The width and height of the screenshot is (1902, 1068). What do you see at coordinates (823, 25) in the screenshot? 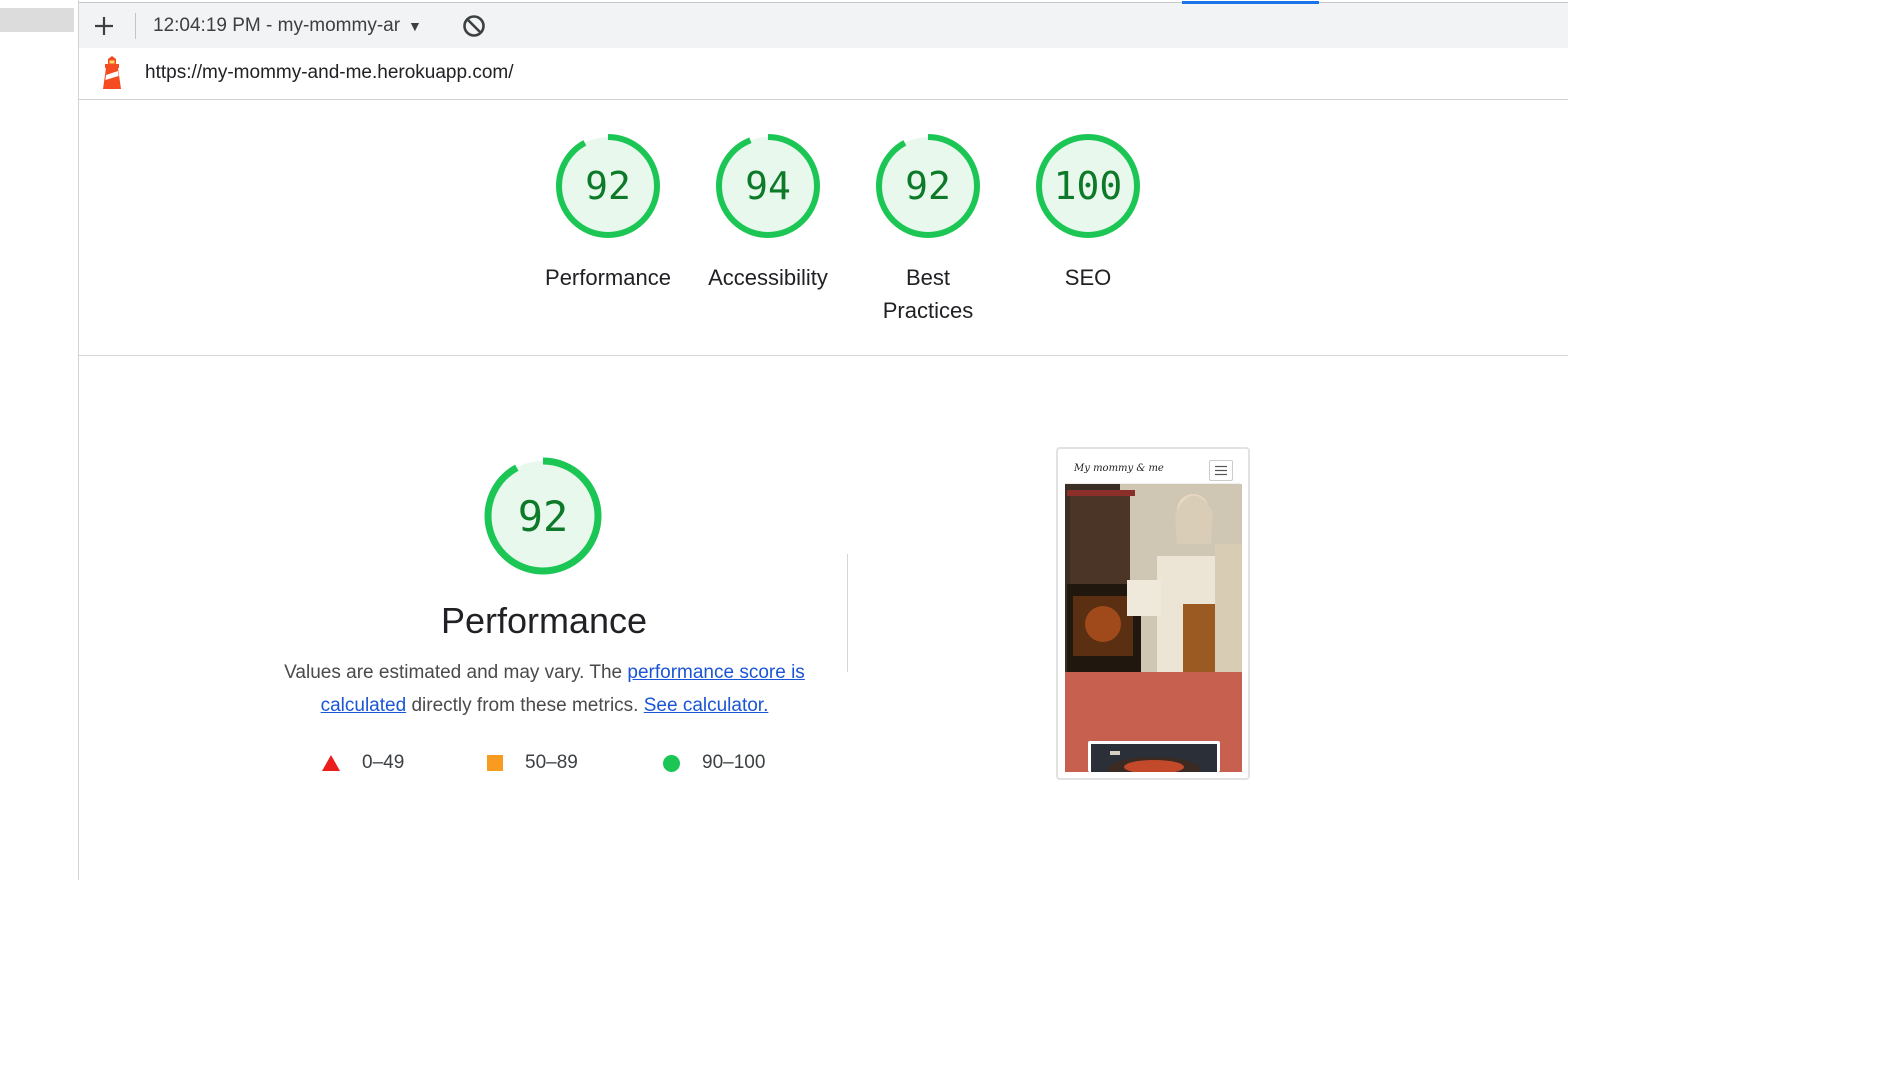
I see `lighthouse-toolbar: 12:04:19 PM - my-mommy-ar ▼` at bounding box center [823, 25].